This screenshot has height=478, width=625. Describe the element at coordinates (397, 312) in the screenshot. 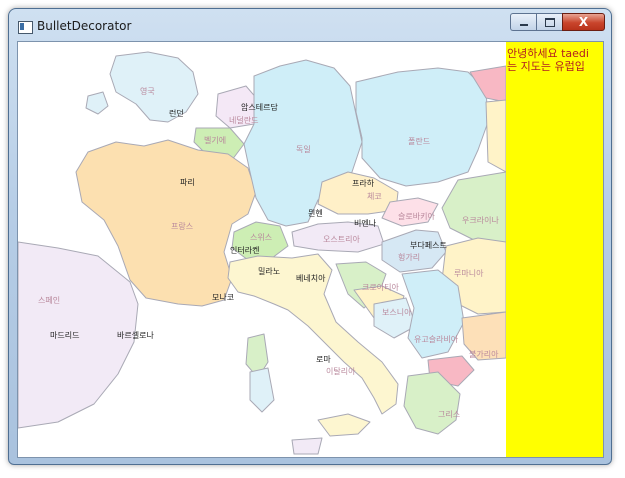

I see `label-bosnia: 보스니아` at that location.